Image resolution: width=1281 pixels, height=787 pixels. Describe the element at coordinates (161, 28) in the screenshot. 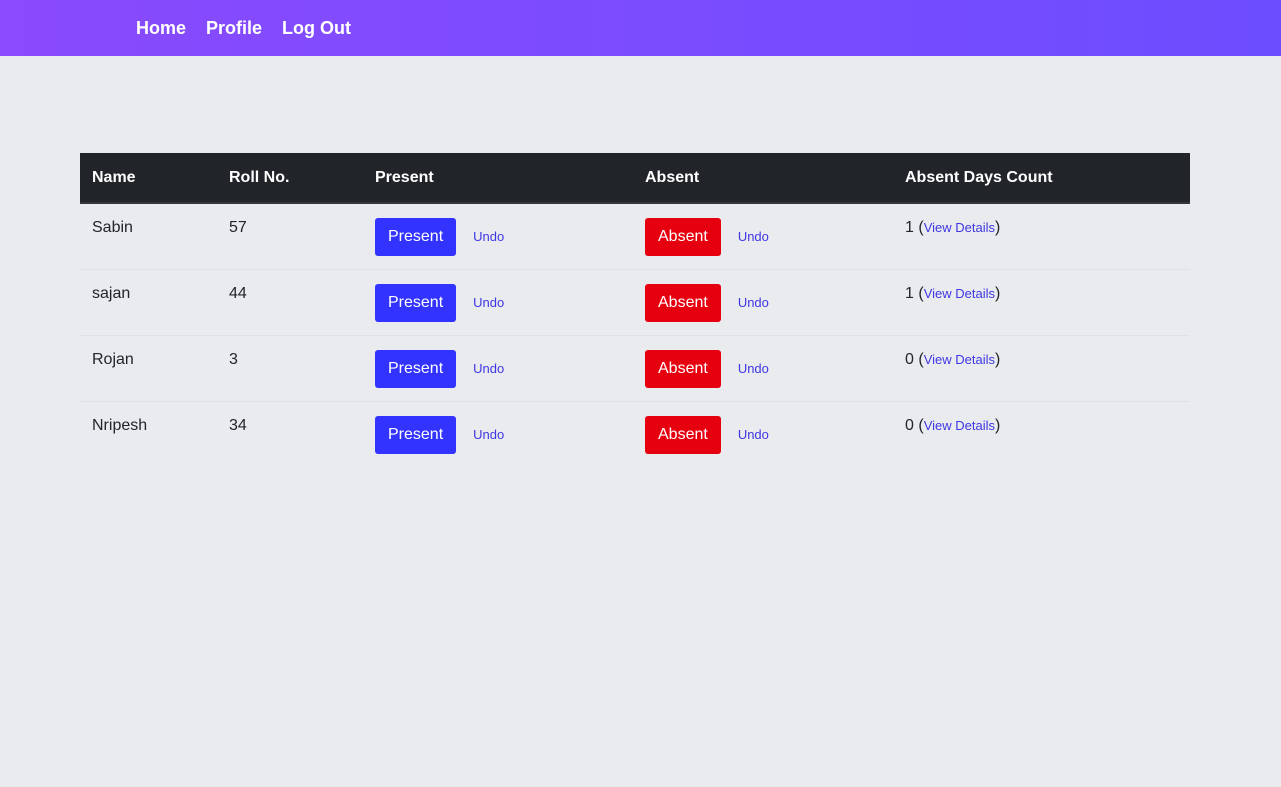

I see `nav-home-link: Home` at that location.